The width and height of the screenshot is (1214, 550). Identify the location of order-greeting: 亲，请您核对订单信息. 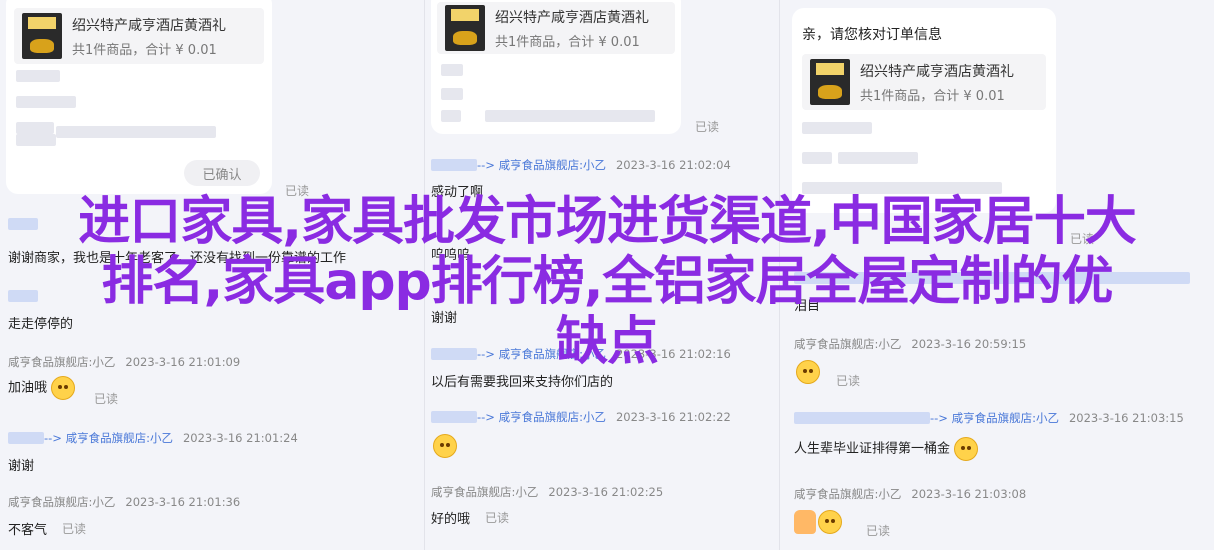
(872, 35).